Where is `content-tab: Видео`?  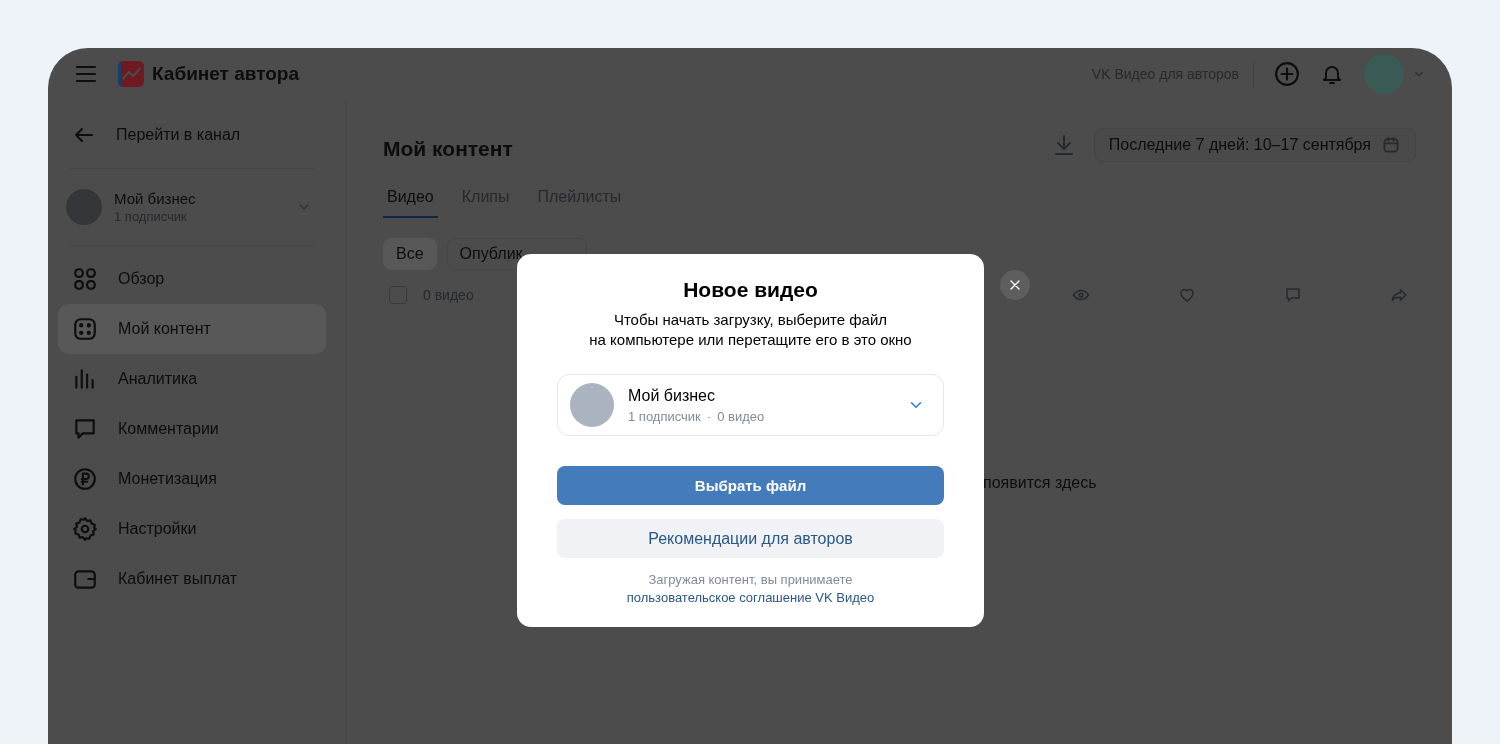
content-tab: Видео is located at coordinates (410, 199).